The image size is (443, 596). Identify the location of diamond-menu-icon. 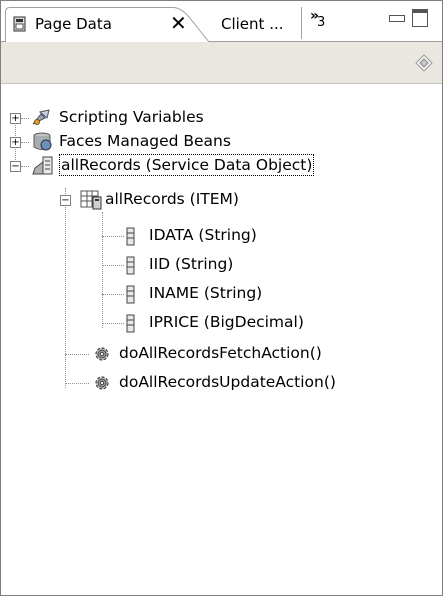
(424, 63).